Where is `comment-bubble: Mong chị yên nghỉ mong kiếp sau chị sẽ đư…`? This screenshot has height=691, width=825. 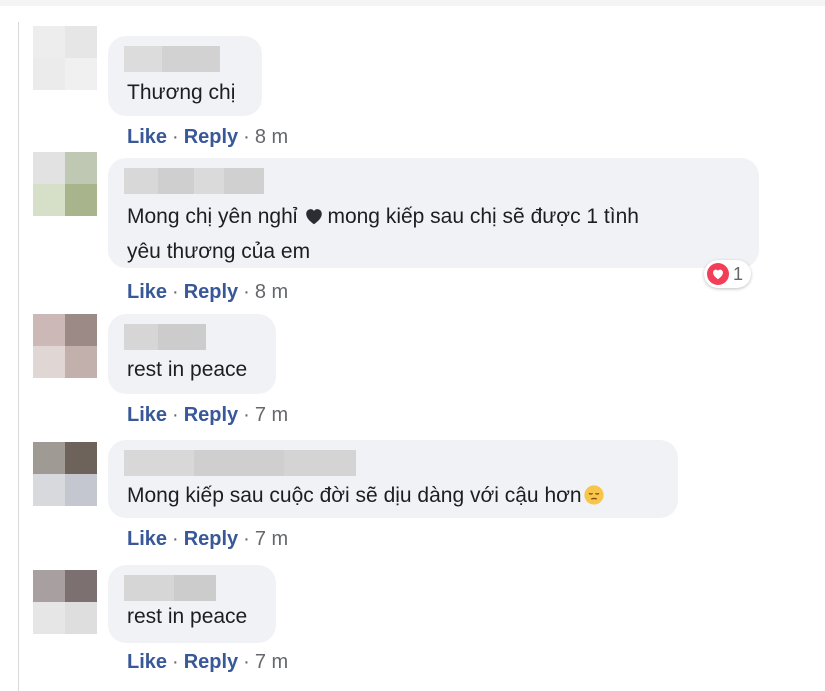
comment-bubble: Mong chị yên nghỉ mong kiếp sau chị sẽ đư… is located at coordinates (433, 213).